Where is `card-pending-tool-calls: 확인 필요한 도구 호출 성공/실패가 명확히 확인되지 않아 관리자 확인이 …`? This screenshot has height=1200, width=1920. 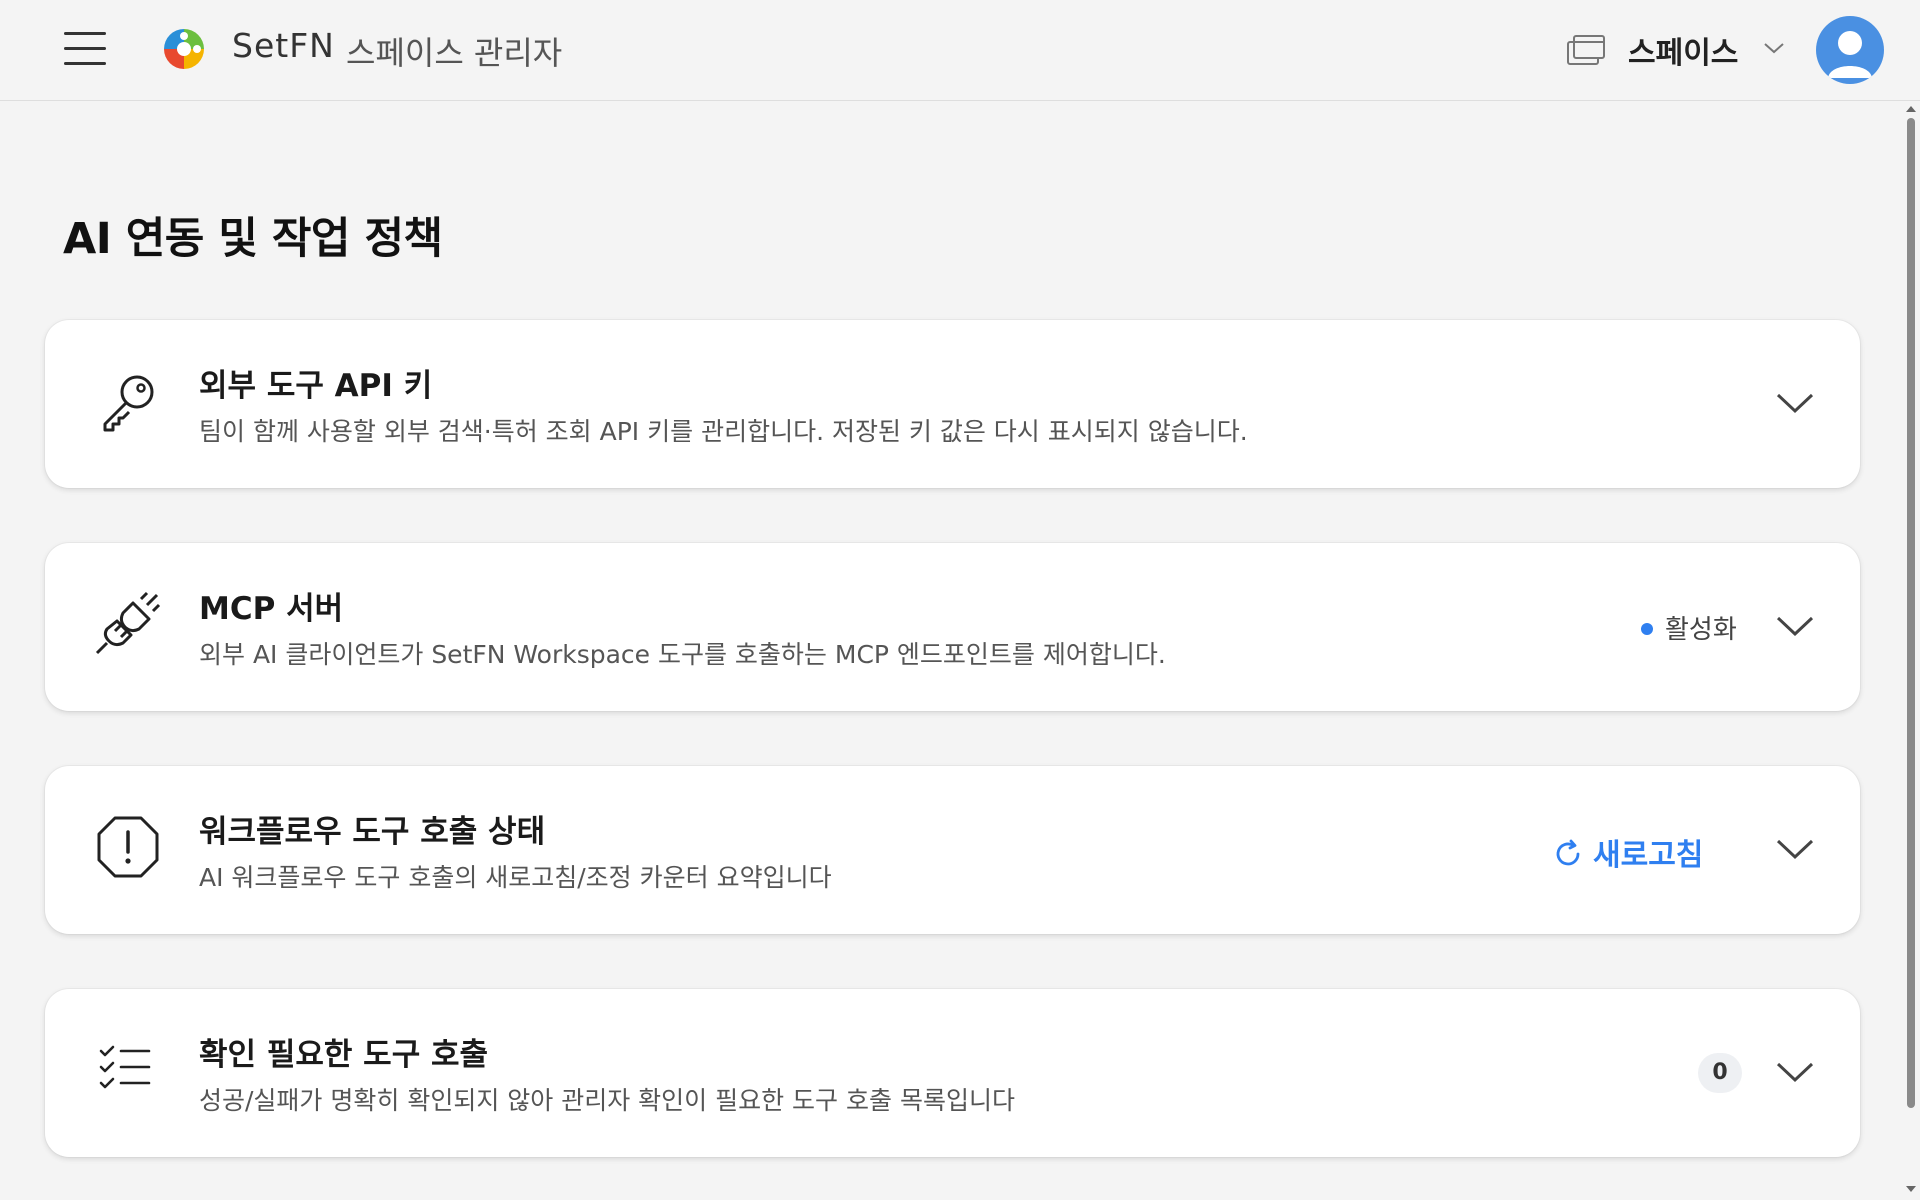
card-pending-tool-calls: 확인 필요한 도구 호출 성공/실패가 명확히 확인되지 않아 관리자 확인이 … is located at coordinates (952, 1073).